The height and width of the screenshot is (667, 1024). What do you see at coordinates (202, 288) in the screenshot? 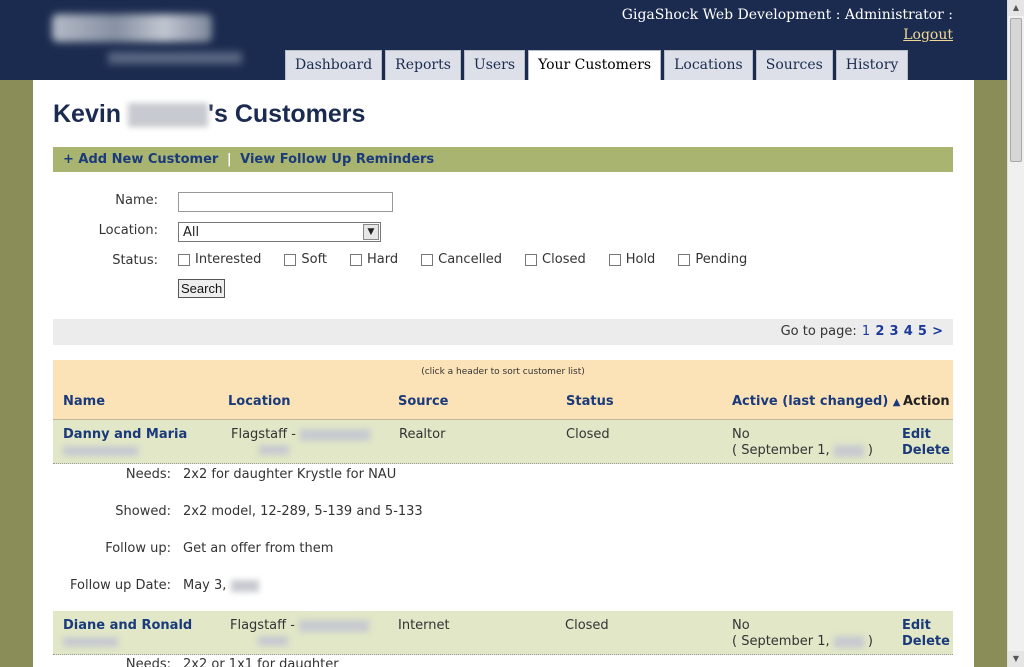
I see `search-button: Search` at bounding box center [202, 288].